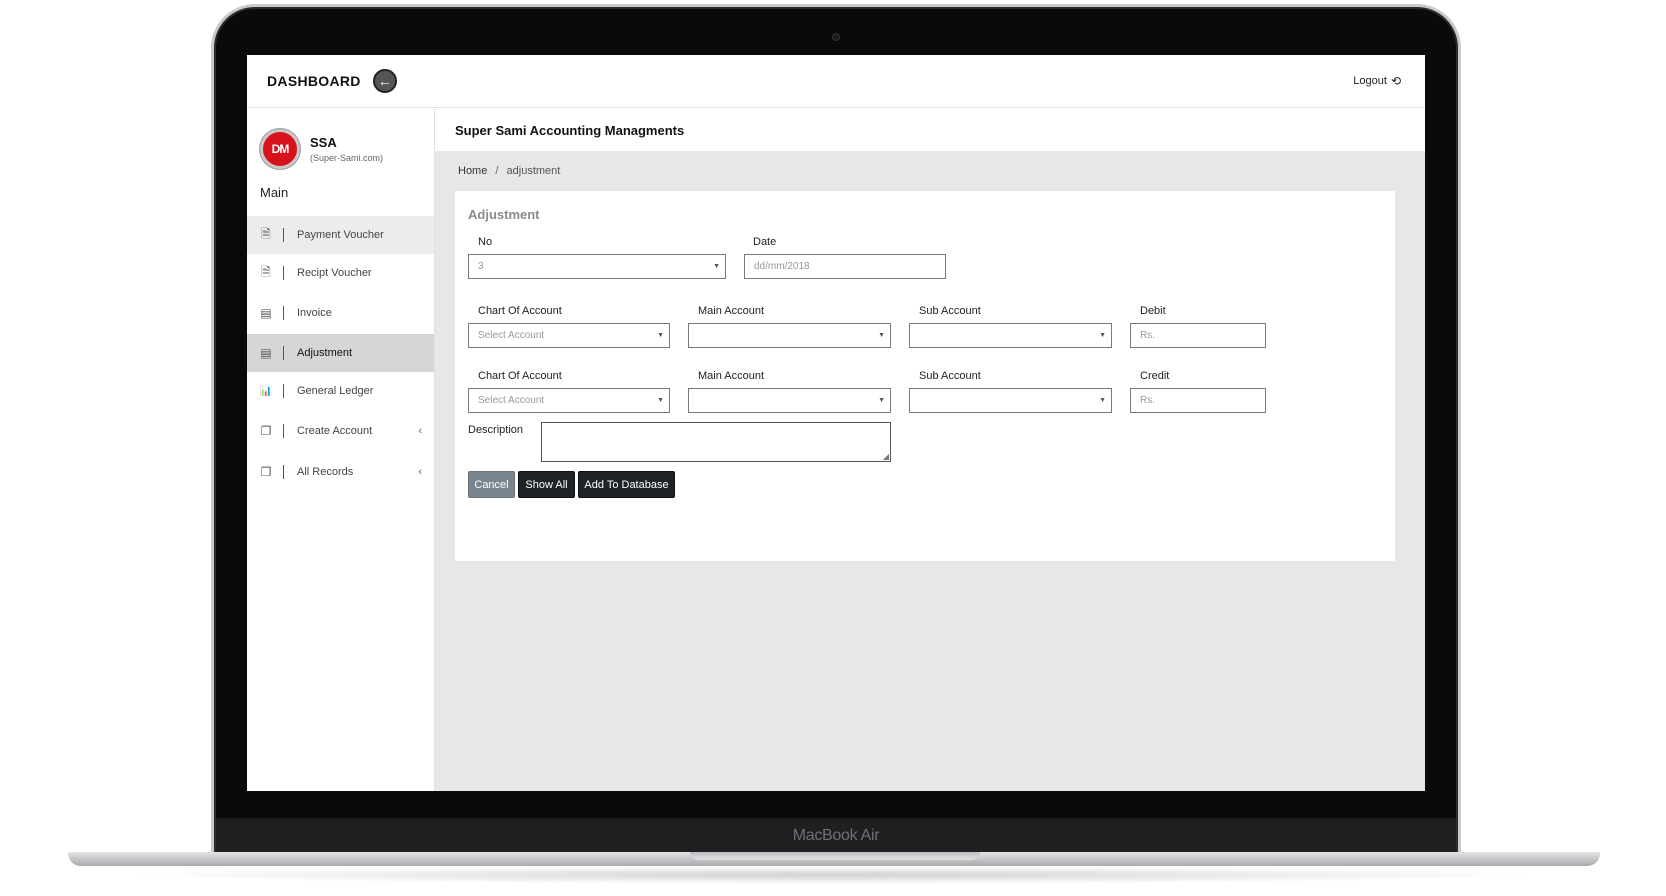  I want to click on sidebar-item-create-account: ❐ Create Account ‹, so click(340, 431).